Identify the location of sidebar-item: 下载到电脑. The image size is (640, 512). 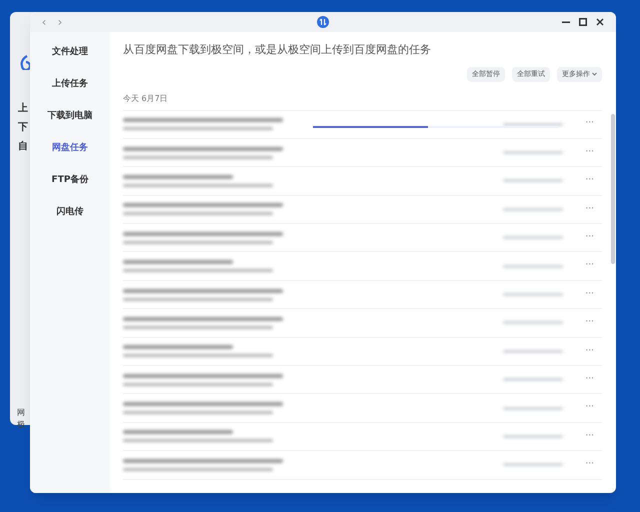
(70, 116).